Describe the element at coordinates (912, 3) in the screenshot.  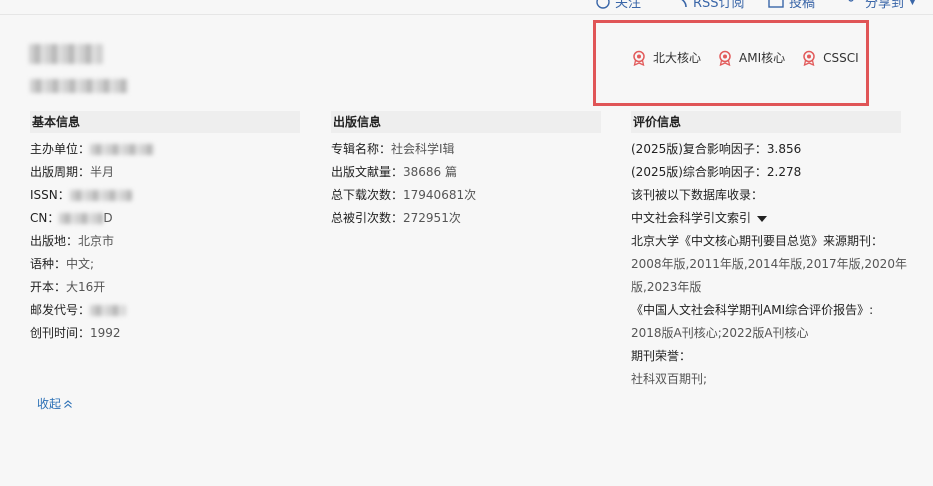
I see `chevron-down-icon: ▼` at that location.